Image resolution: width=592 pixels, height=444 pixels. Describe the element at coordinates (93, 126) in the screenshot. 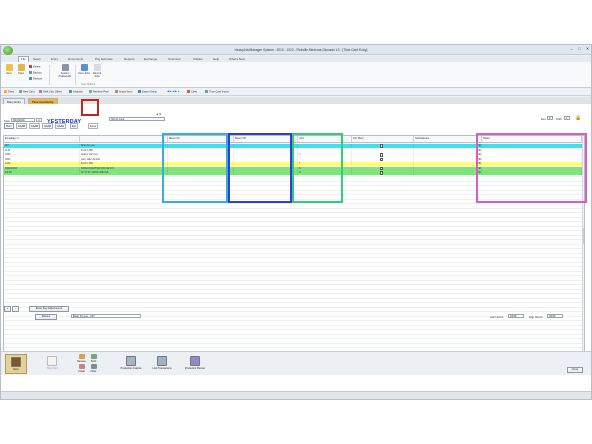

I see `tab-extra: Extra` at that location.